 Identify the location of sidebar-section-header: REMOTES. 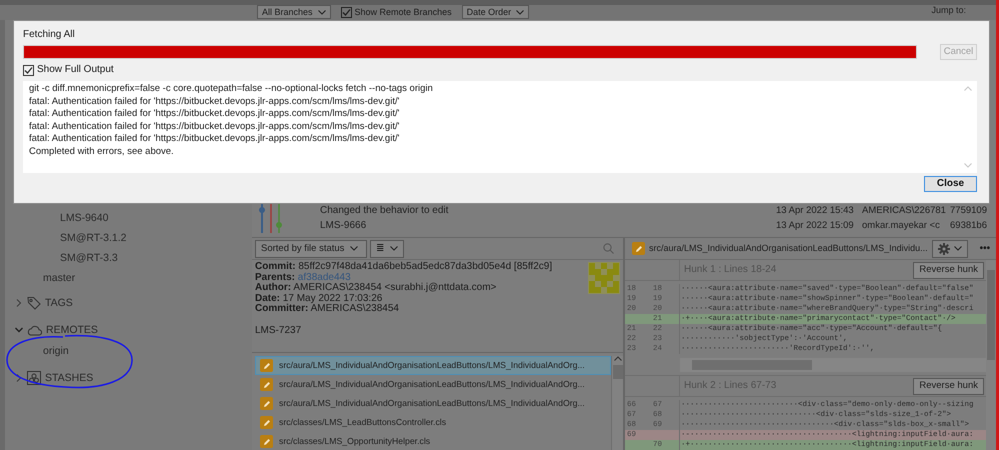
(72, 330).